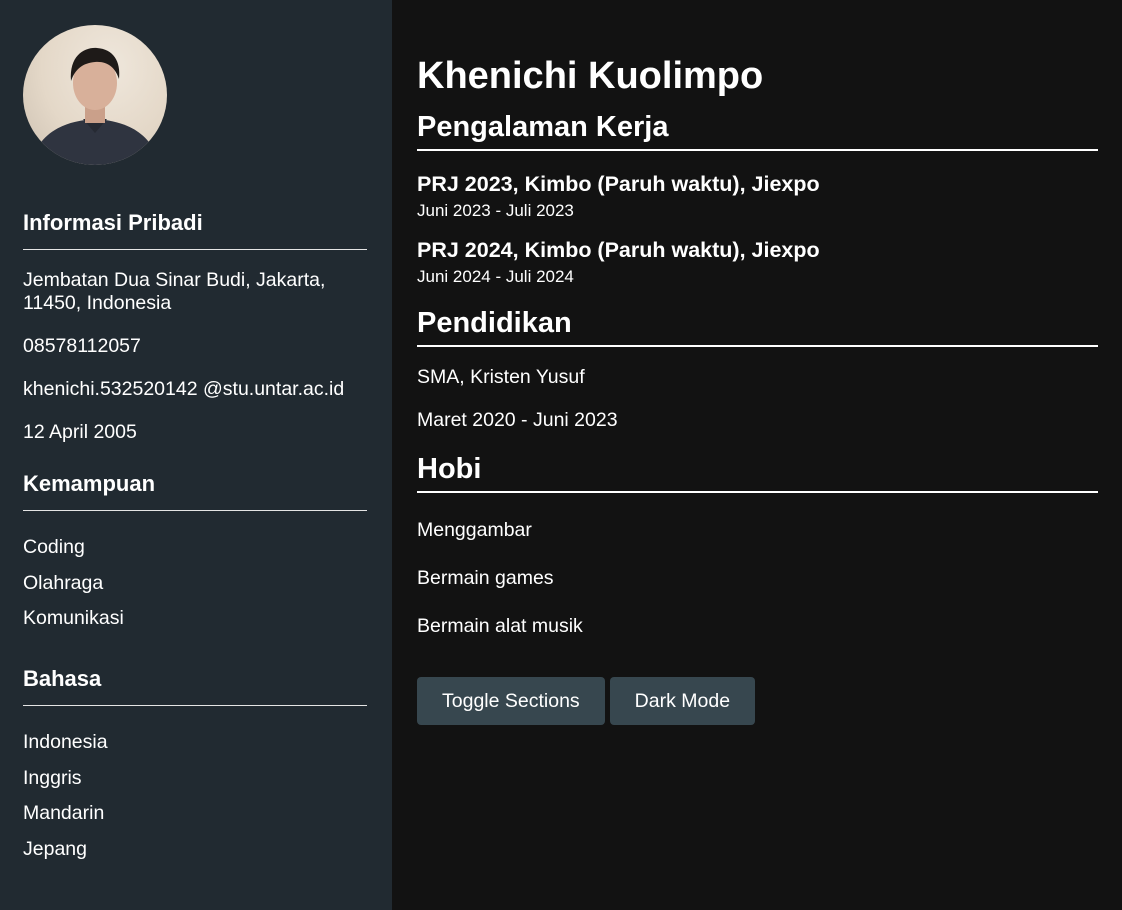 The height and width of the screenshot is (910, 1122). Describe the element at coordinates (757, 701) in the screenshot. I see `action-buttons: Toggle Sections Dark Mode` at that location.